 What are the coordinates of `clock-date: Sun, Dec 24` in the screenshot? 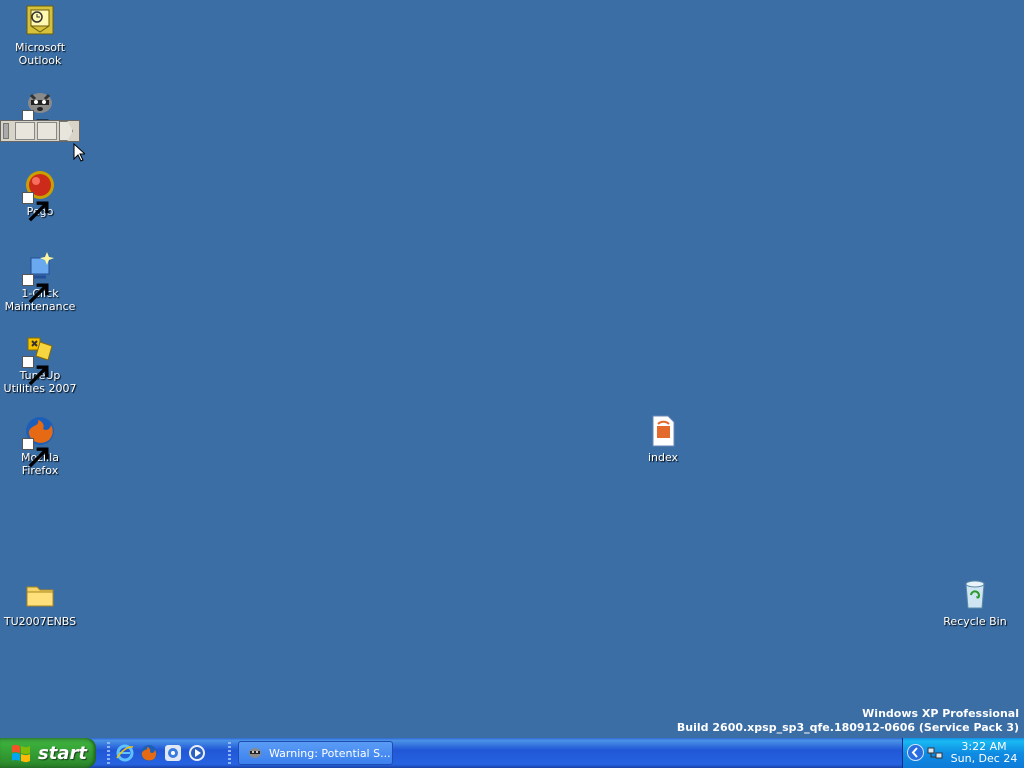 It's located at (984, 758).